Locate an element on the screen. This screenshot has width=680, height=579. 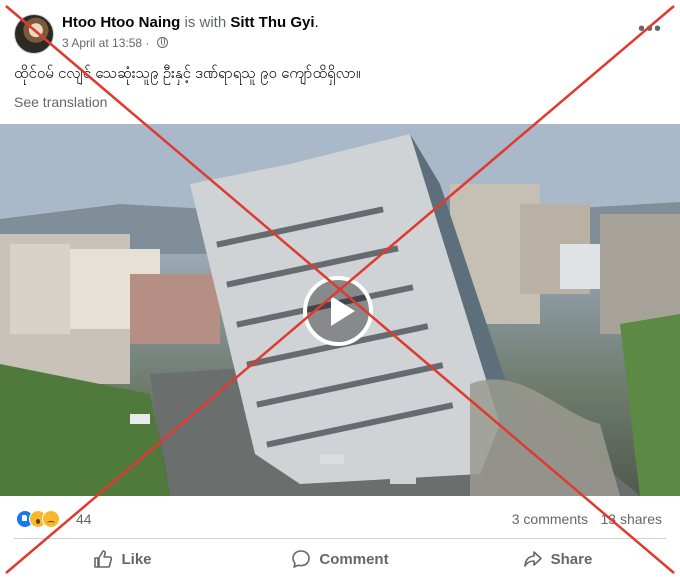
comment-button: Comment is located at coordinates (340, 559).